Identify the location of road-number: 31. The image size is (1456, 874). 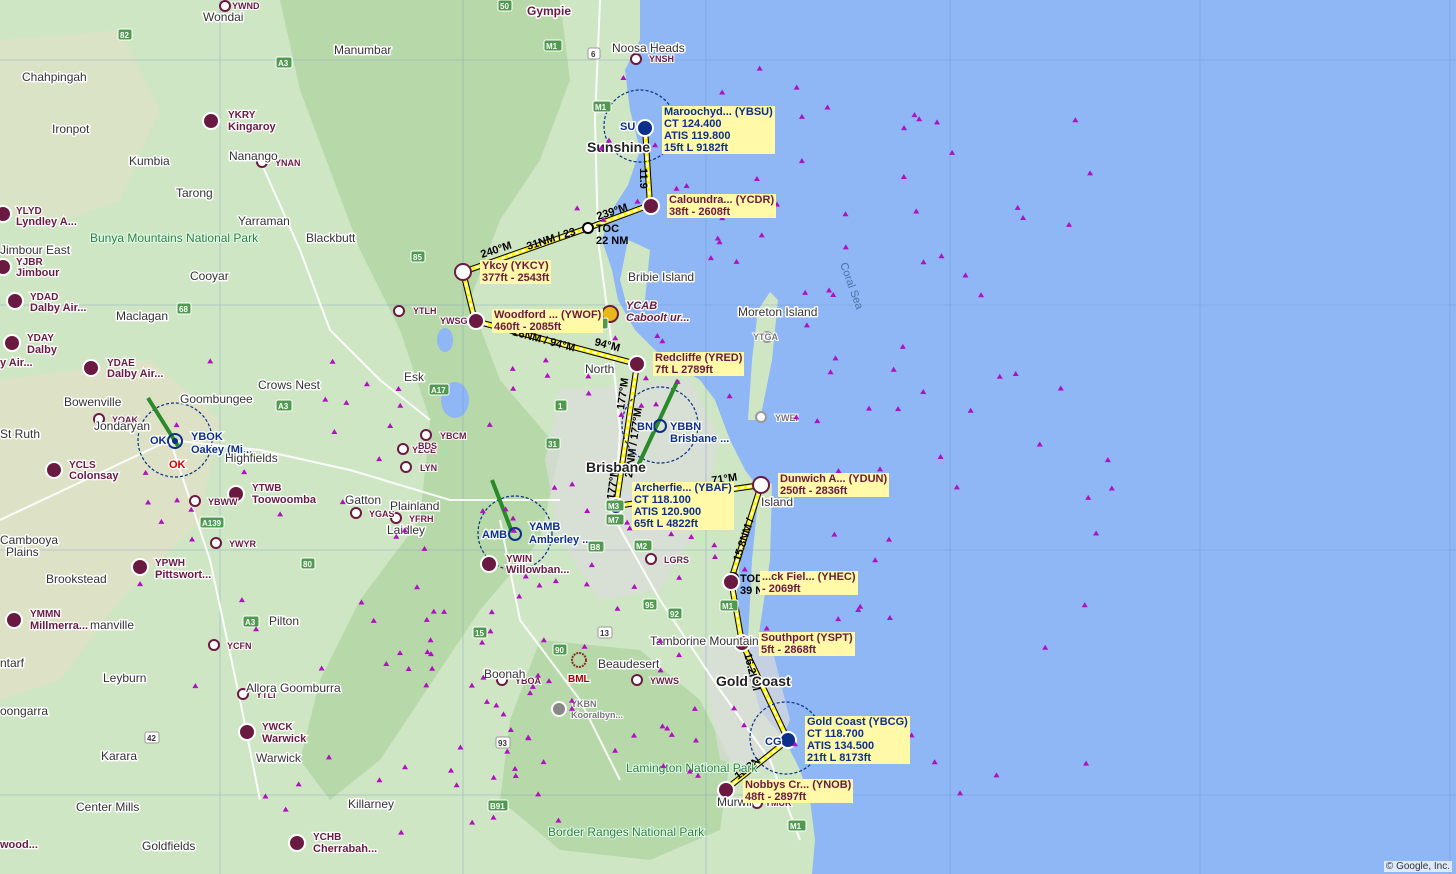
(552, 444).